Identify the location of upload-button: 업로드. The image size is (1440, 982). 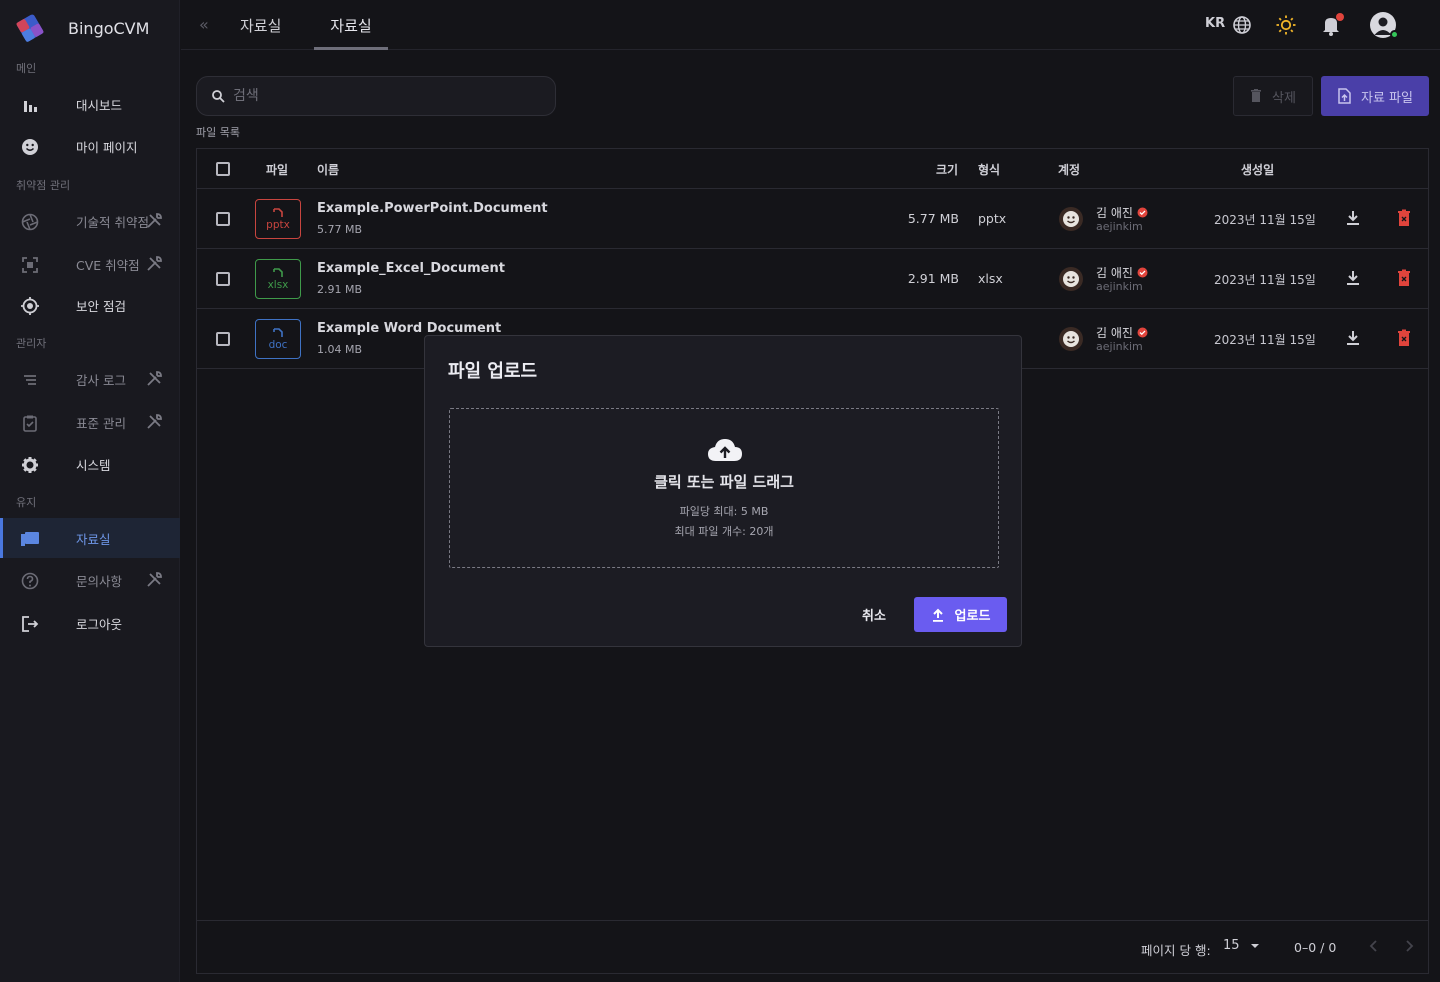
(960, 614).